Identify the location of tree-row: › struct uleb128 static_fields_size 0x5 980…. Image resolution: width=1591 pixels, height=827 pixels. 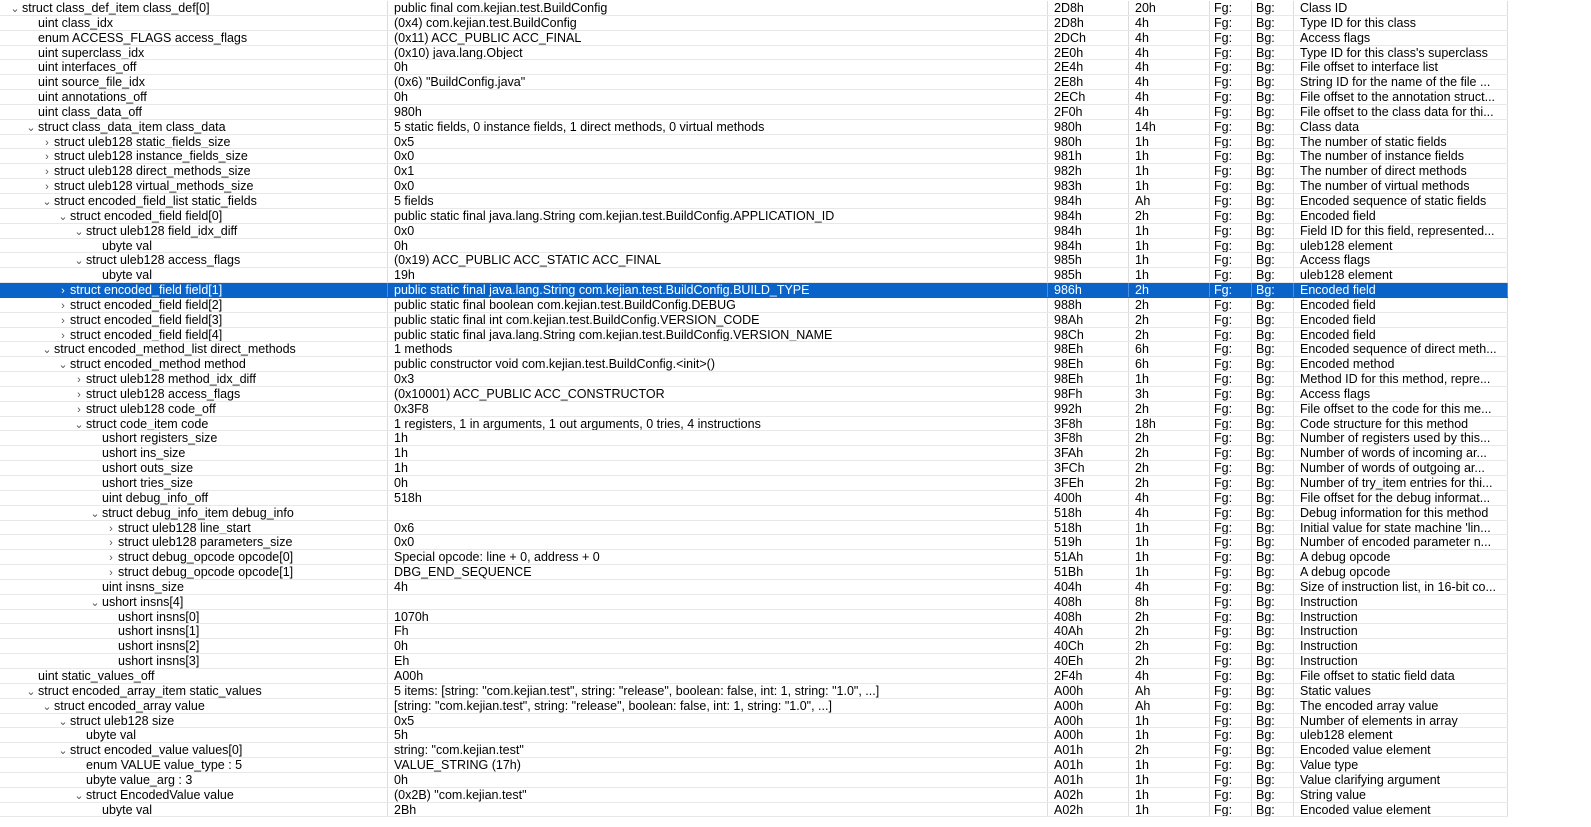
(754, 142).